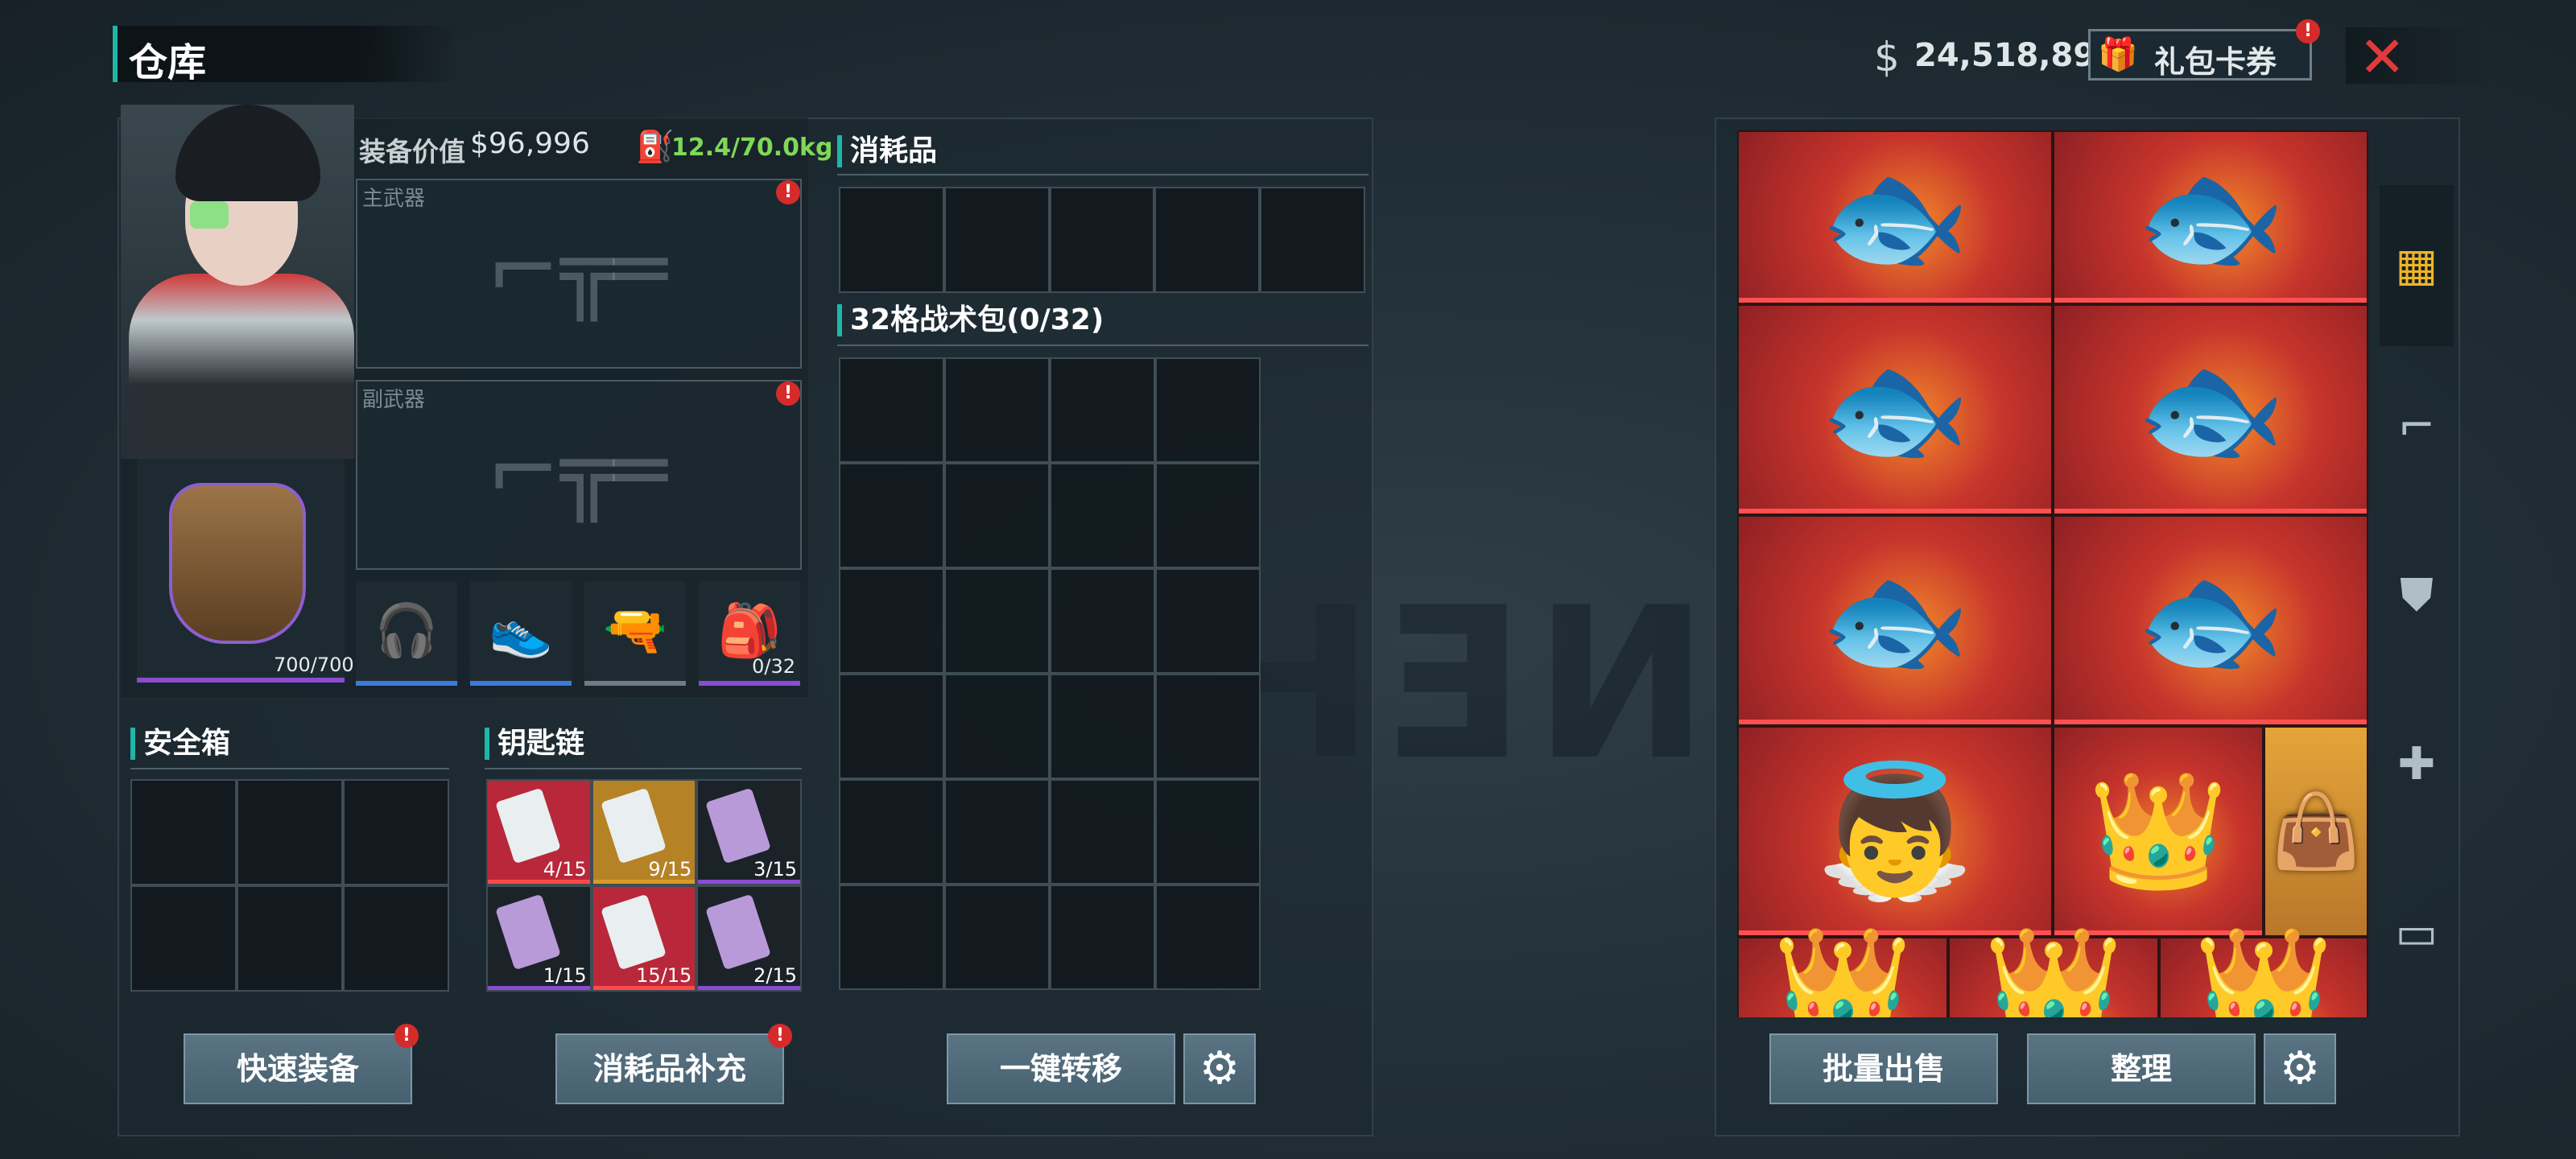  I want to click on armor-vest-icon, so click(237, 563).